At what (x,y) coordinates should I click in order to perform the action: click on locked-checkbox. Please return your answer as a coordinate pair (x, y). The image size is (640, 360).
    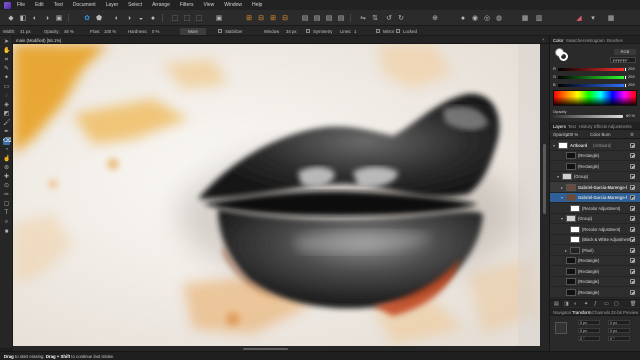
    Looking at the image, I should click on (398, 31).